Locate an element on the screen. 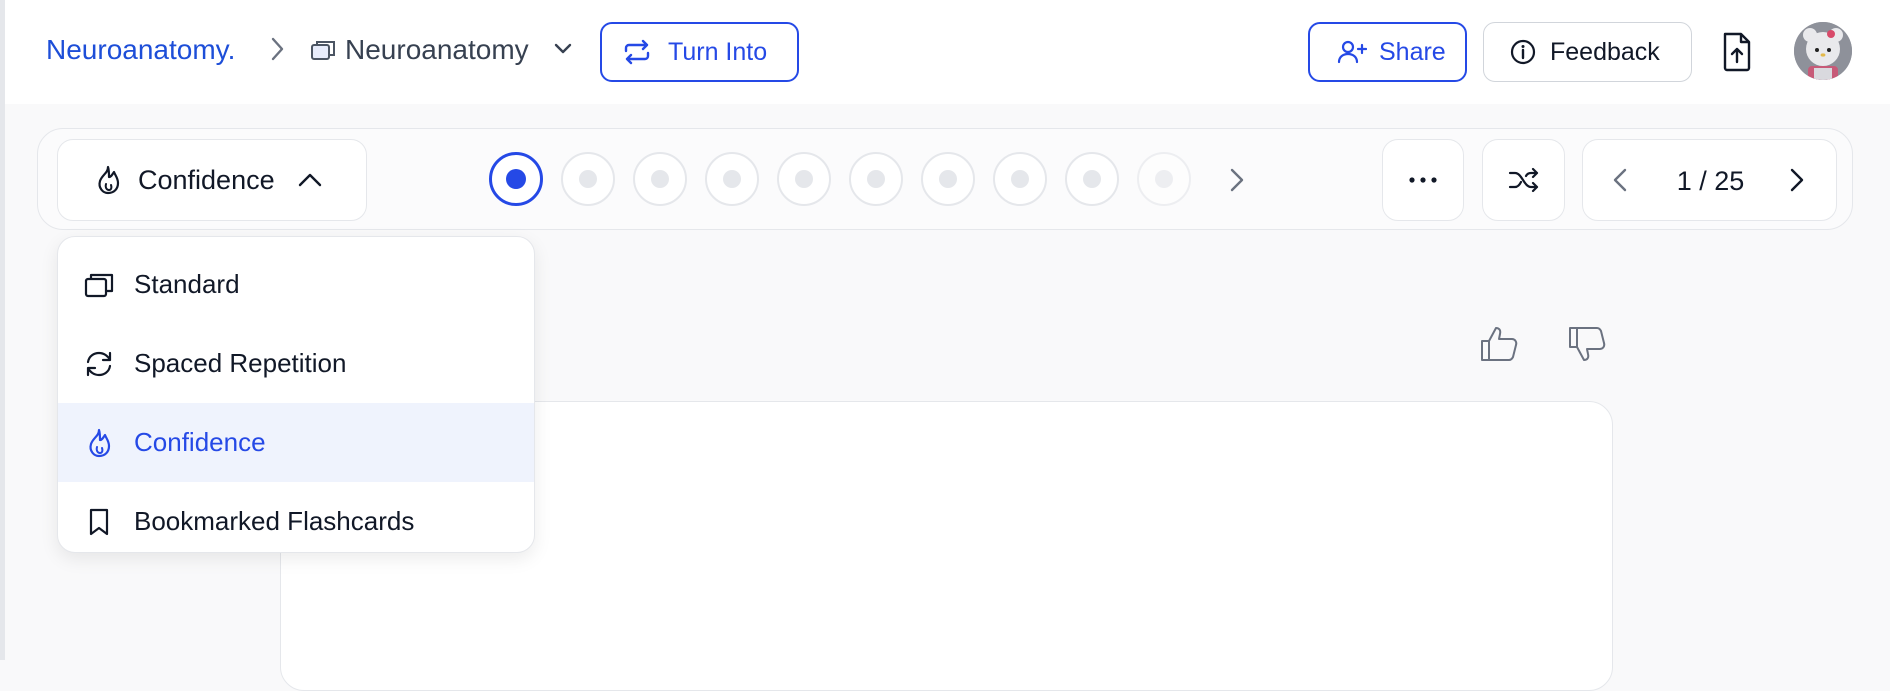  add-user-icon is located at coordinates (1352, 52).